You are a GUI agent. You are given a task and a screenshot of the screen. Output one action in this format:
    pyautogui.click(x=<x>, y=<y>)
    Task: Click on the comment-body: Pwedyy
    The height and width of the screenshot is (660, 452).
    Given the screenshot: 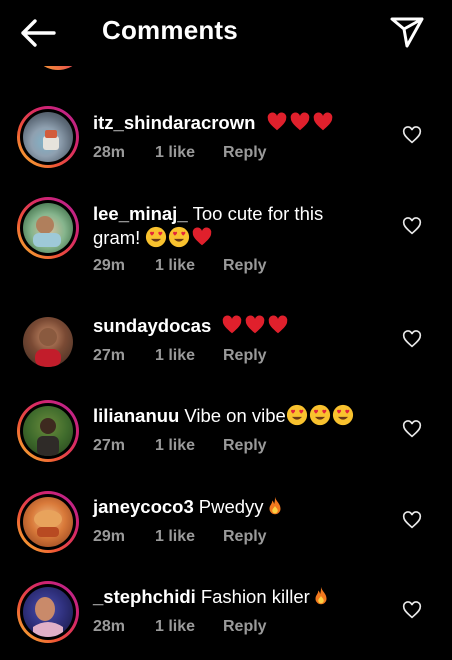 What is the action you would take?
    pyautogui.click(x=231, y=506)
    